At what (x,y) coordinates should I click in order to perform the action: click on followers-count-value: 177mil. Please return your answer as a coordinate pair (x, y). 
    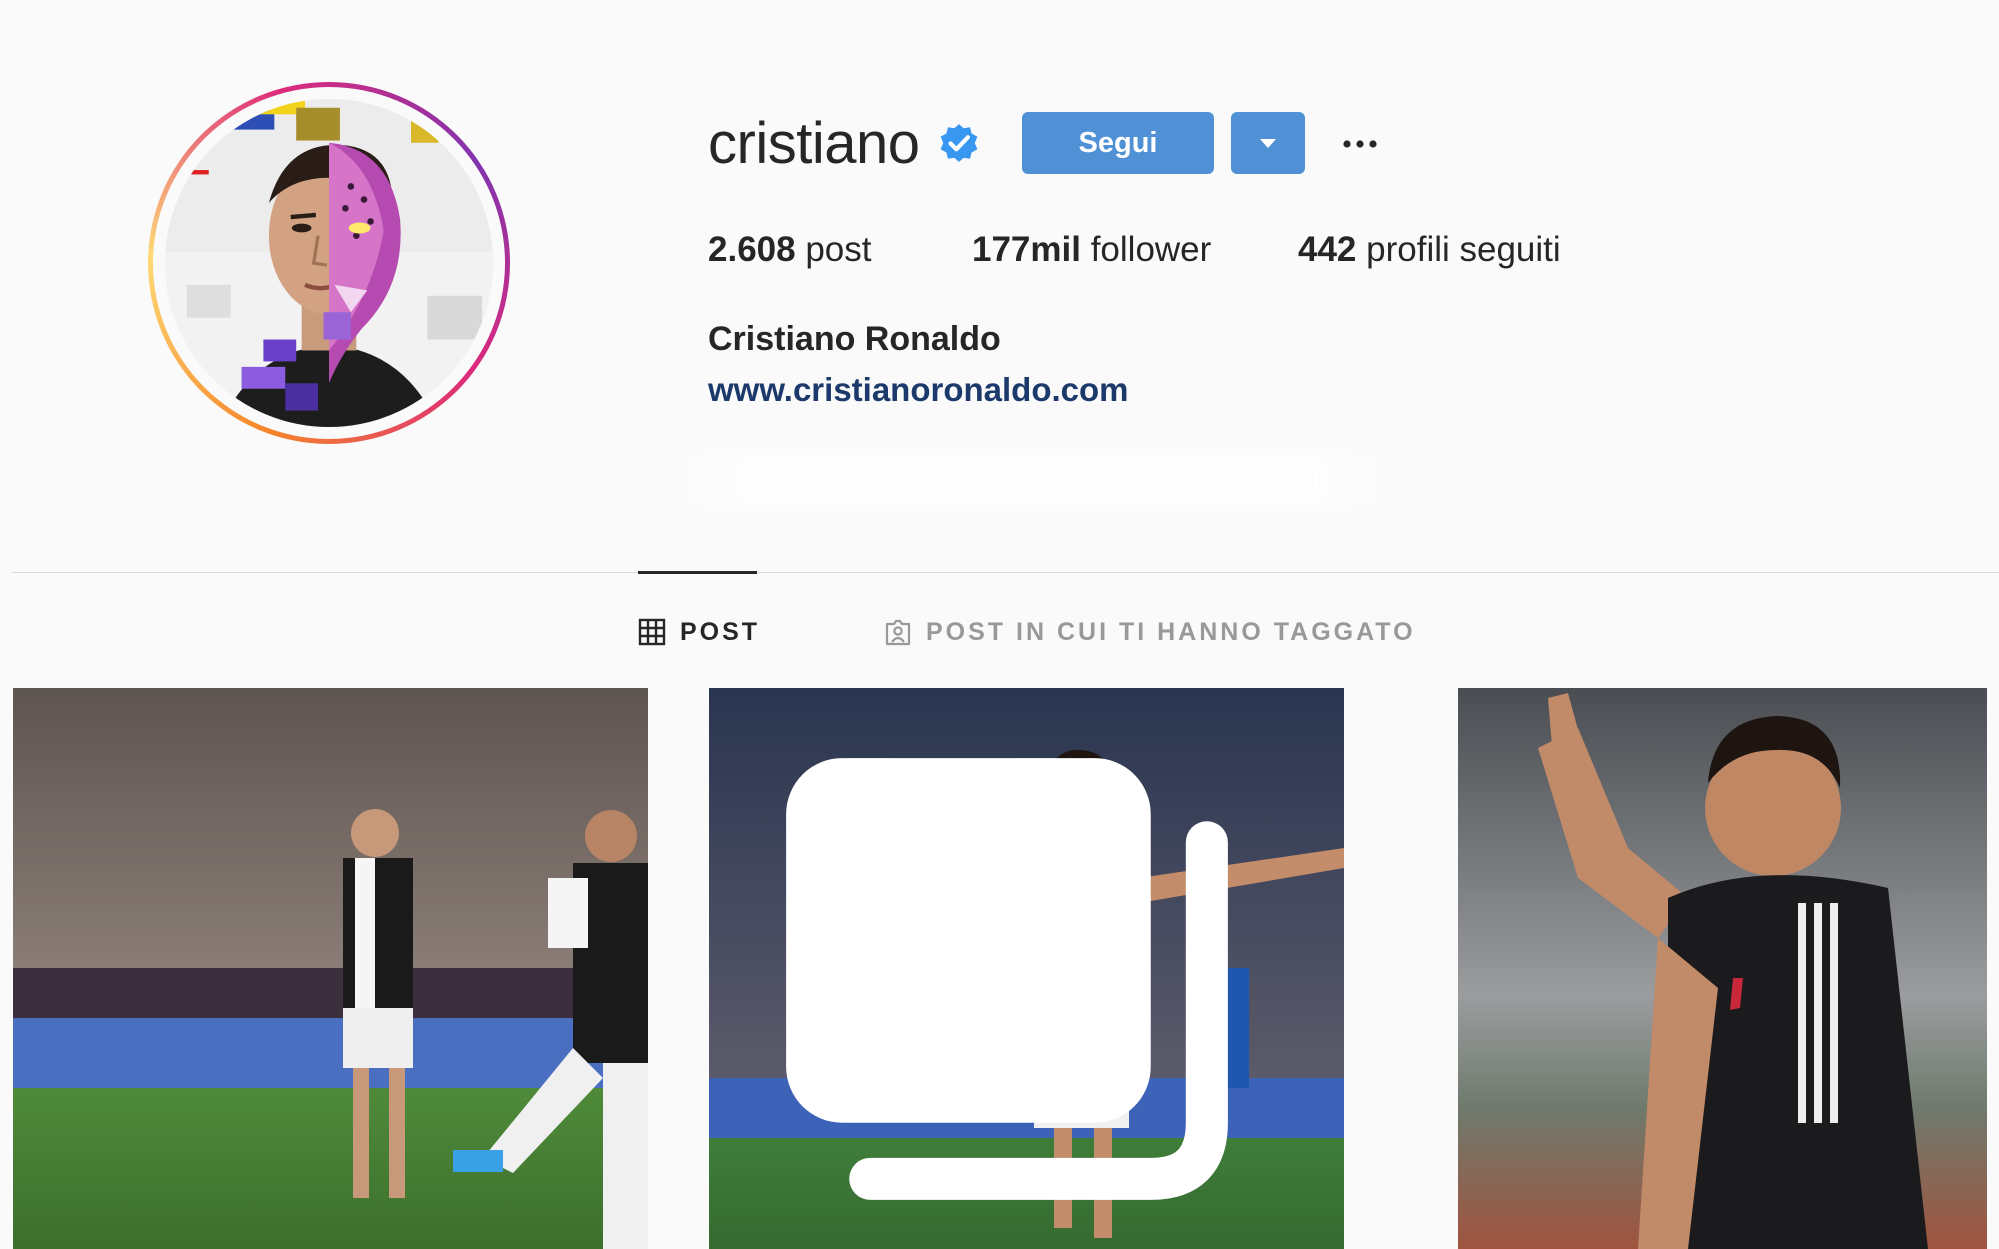
    Looking at the image, I should click on (1026, 249).